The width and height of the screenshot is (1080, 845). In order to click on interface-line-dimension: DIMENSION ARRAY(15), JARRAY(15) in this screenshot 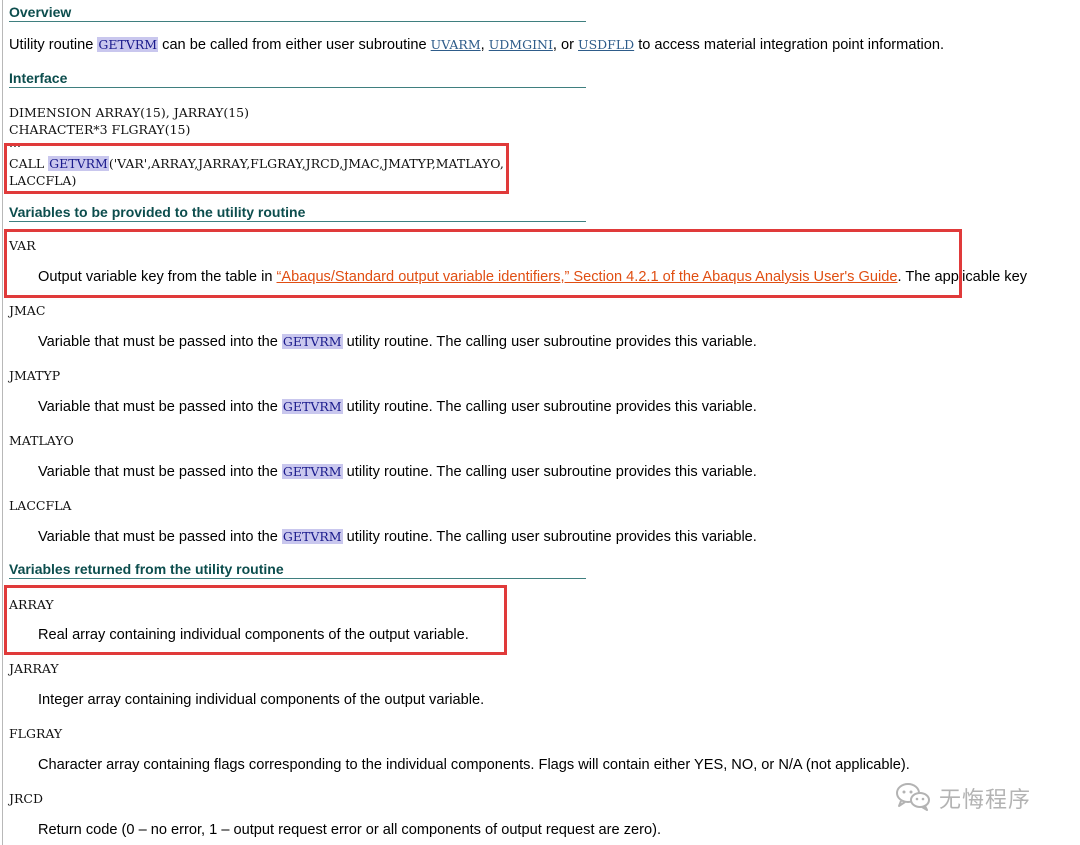, I will do `click(129, 112)`.